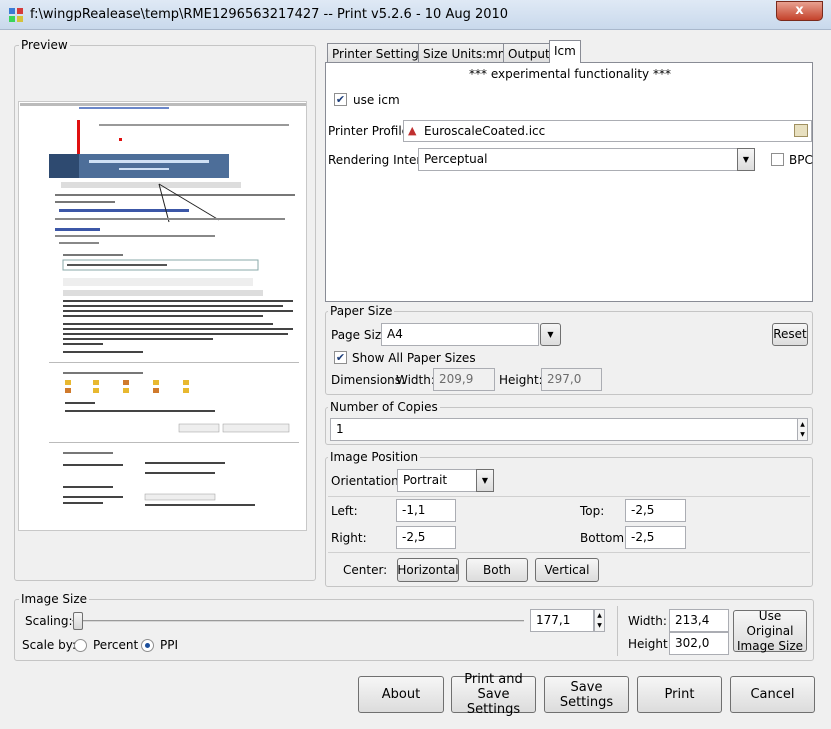 The width and height of the screenshot is (831, 729). I want to click on image-height-label: Height:, so click(650, 644).